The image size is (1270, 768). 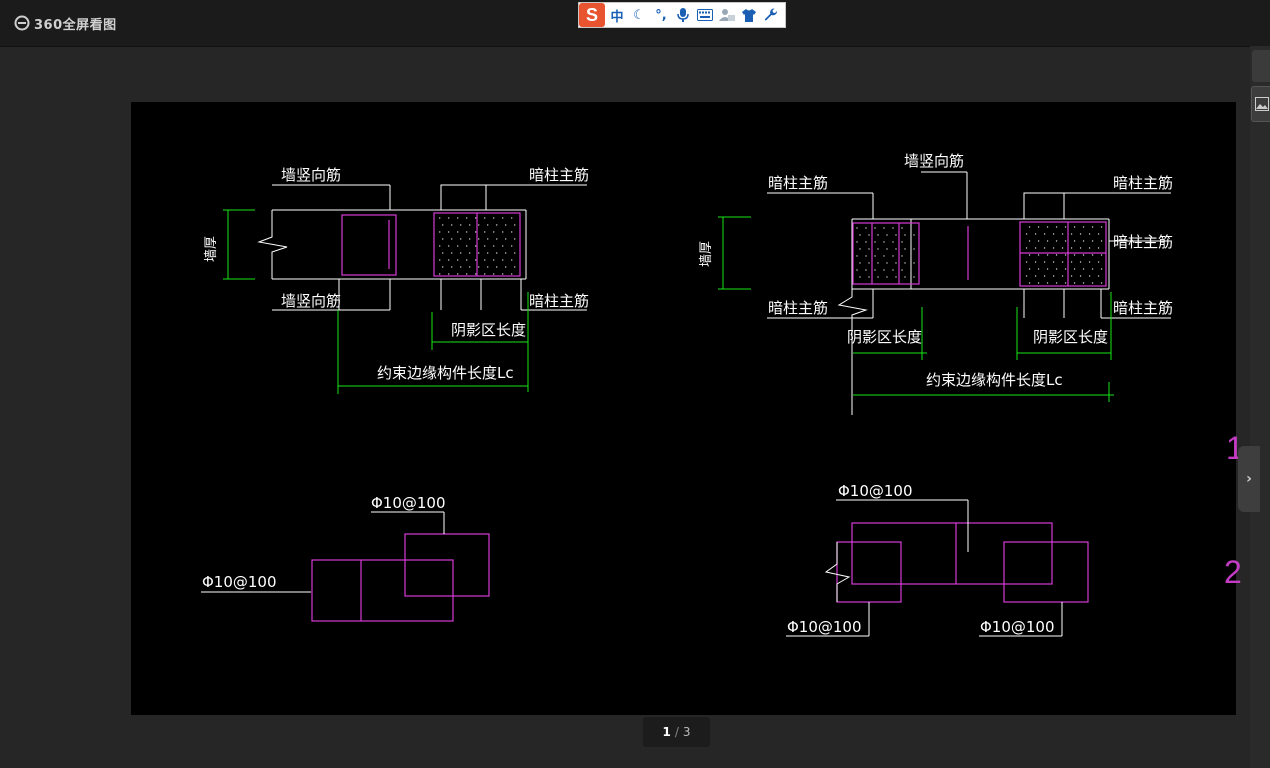 I want to click on right-hidden-col-tr-label: 暗柱主筋, so click(x=1143, y=183).